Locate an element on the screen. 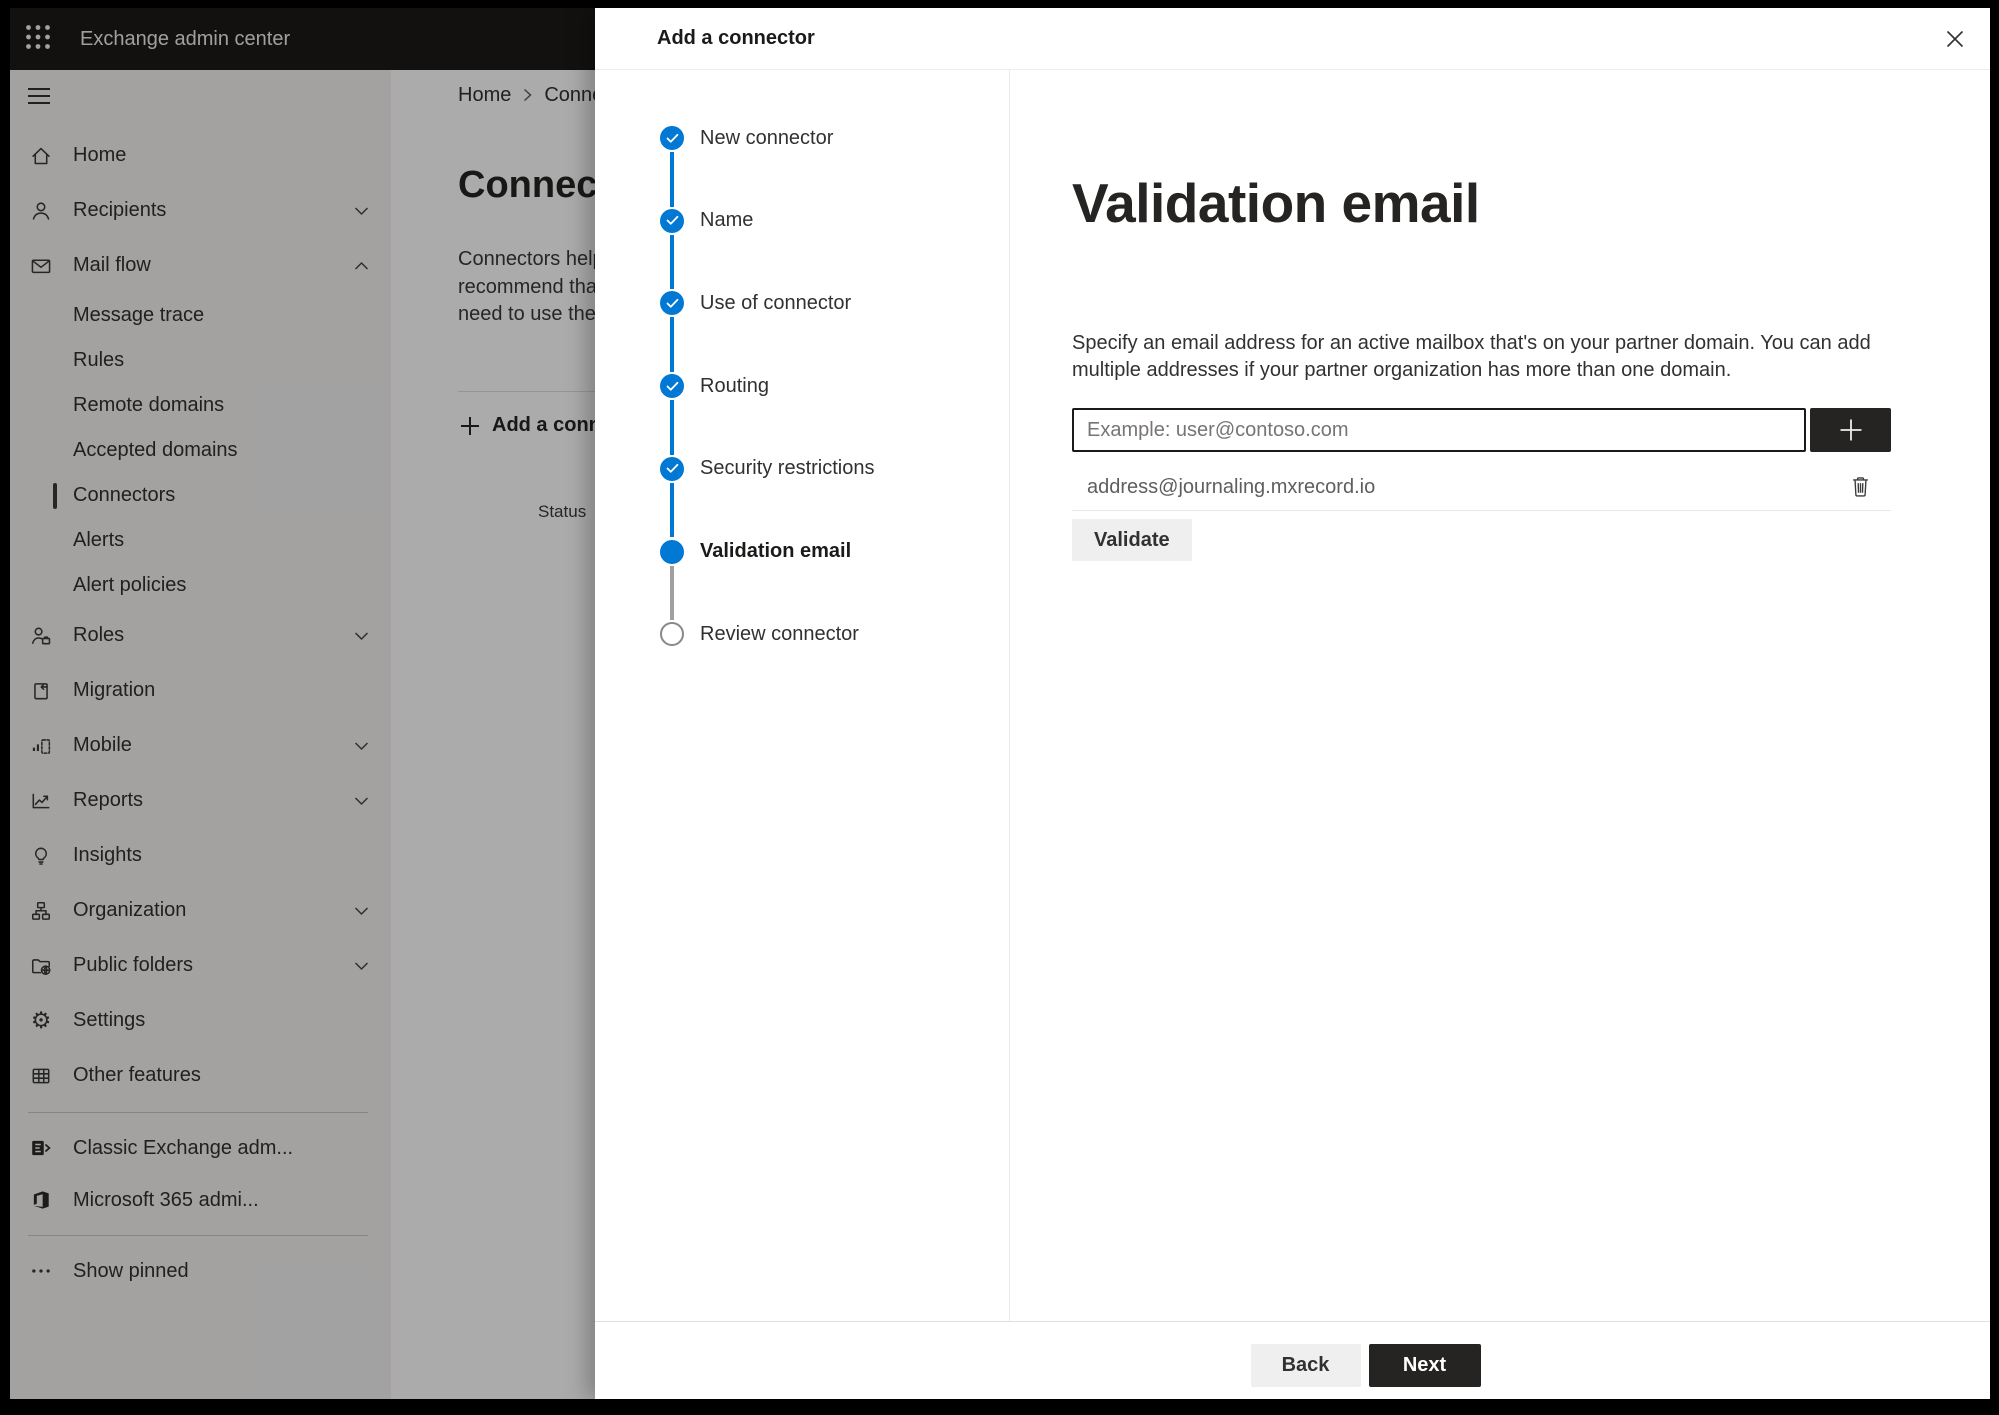  step-label: Name is located at coordinates (727, 220).